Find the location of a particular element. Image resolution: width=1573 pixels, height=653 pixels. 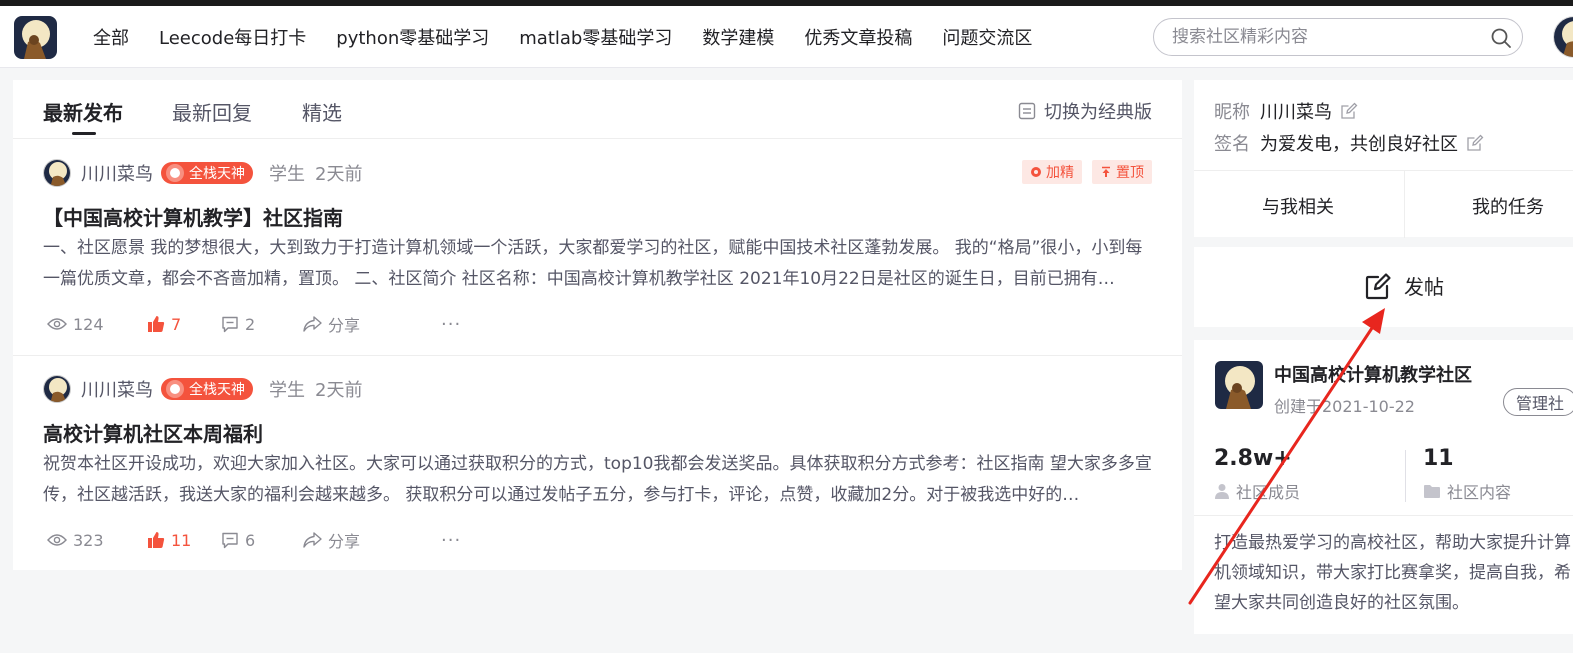

content-stat: 11 社区内容 is located at coordinates (1467, 474).